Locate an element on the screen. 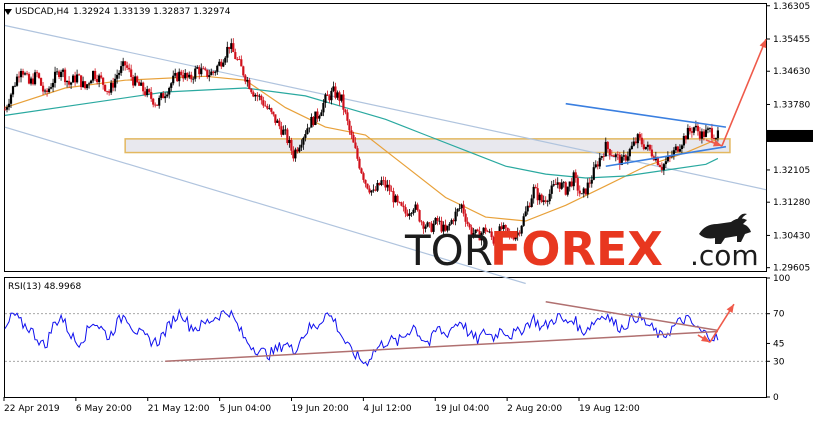  rsi-tick-label: 30 is located at coordinates (779, 362).